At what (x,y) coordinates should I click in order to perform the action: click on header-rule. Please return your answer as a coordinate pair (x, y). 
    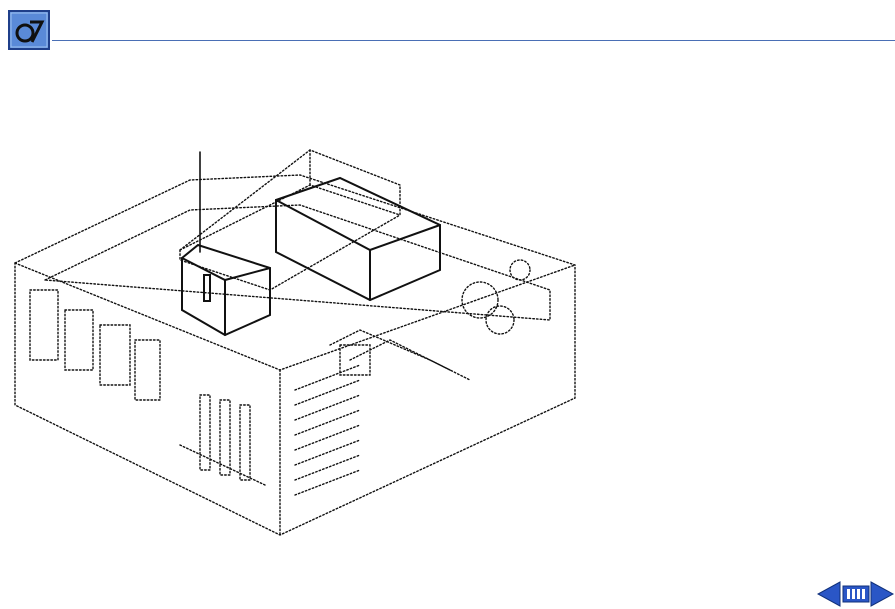
    Looking at the image, I should click on (473, 40).